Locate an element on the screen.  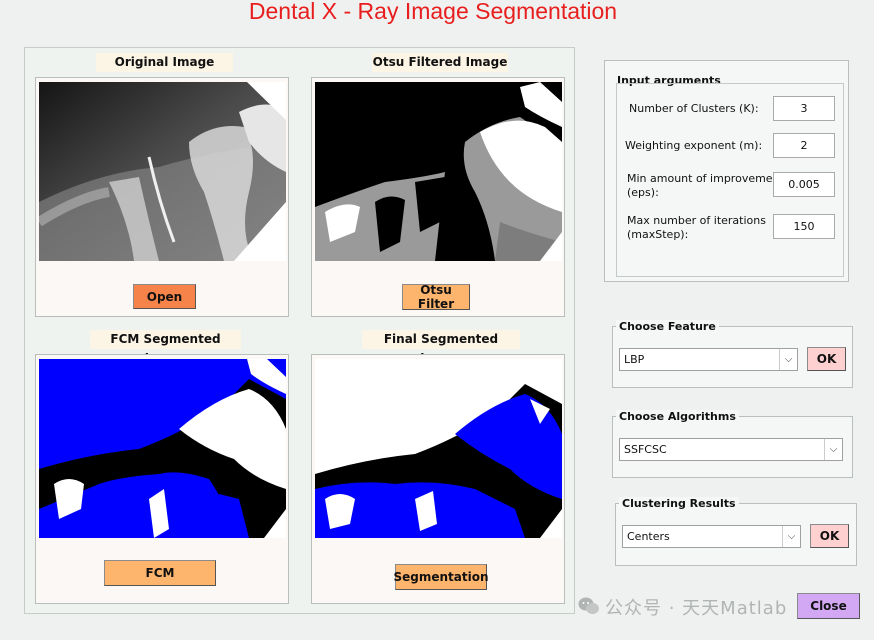
feature-select-value: LBP is located at coordinates (634, 359).